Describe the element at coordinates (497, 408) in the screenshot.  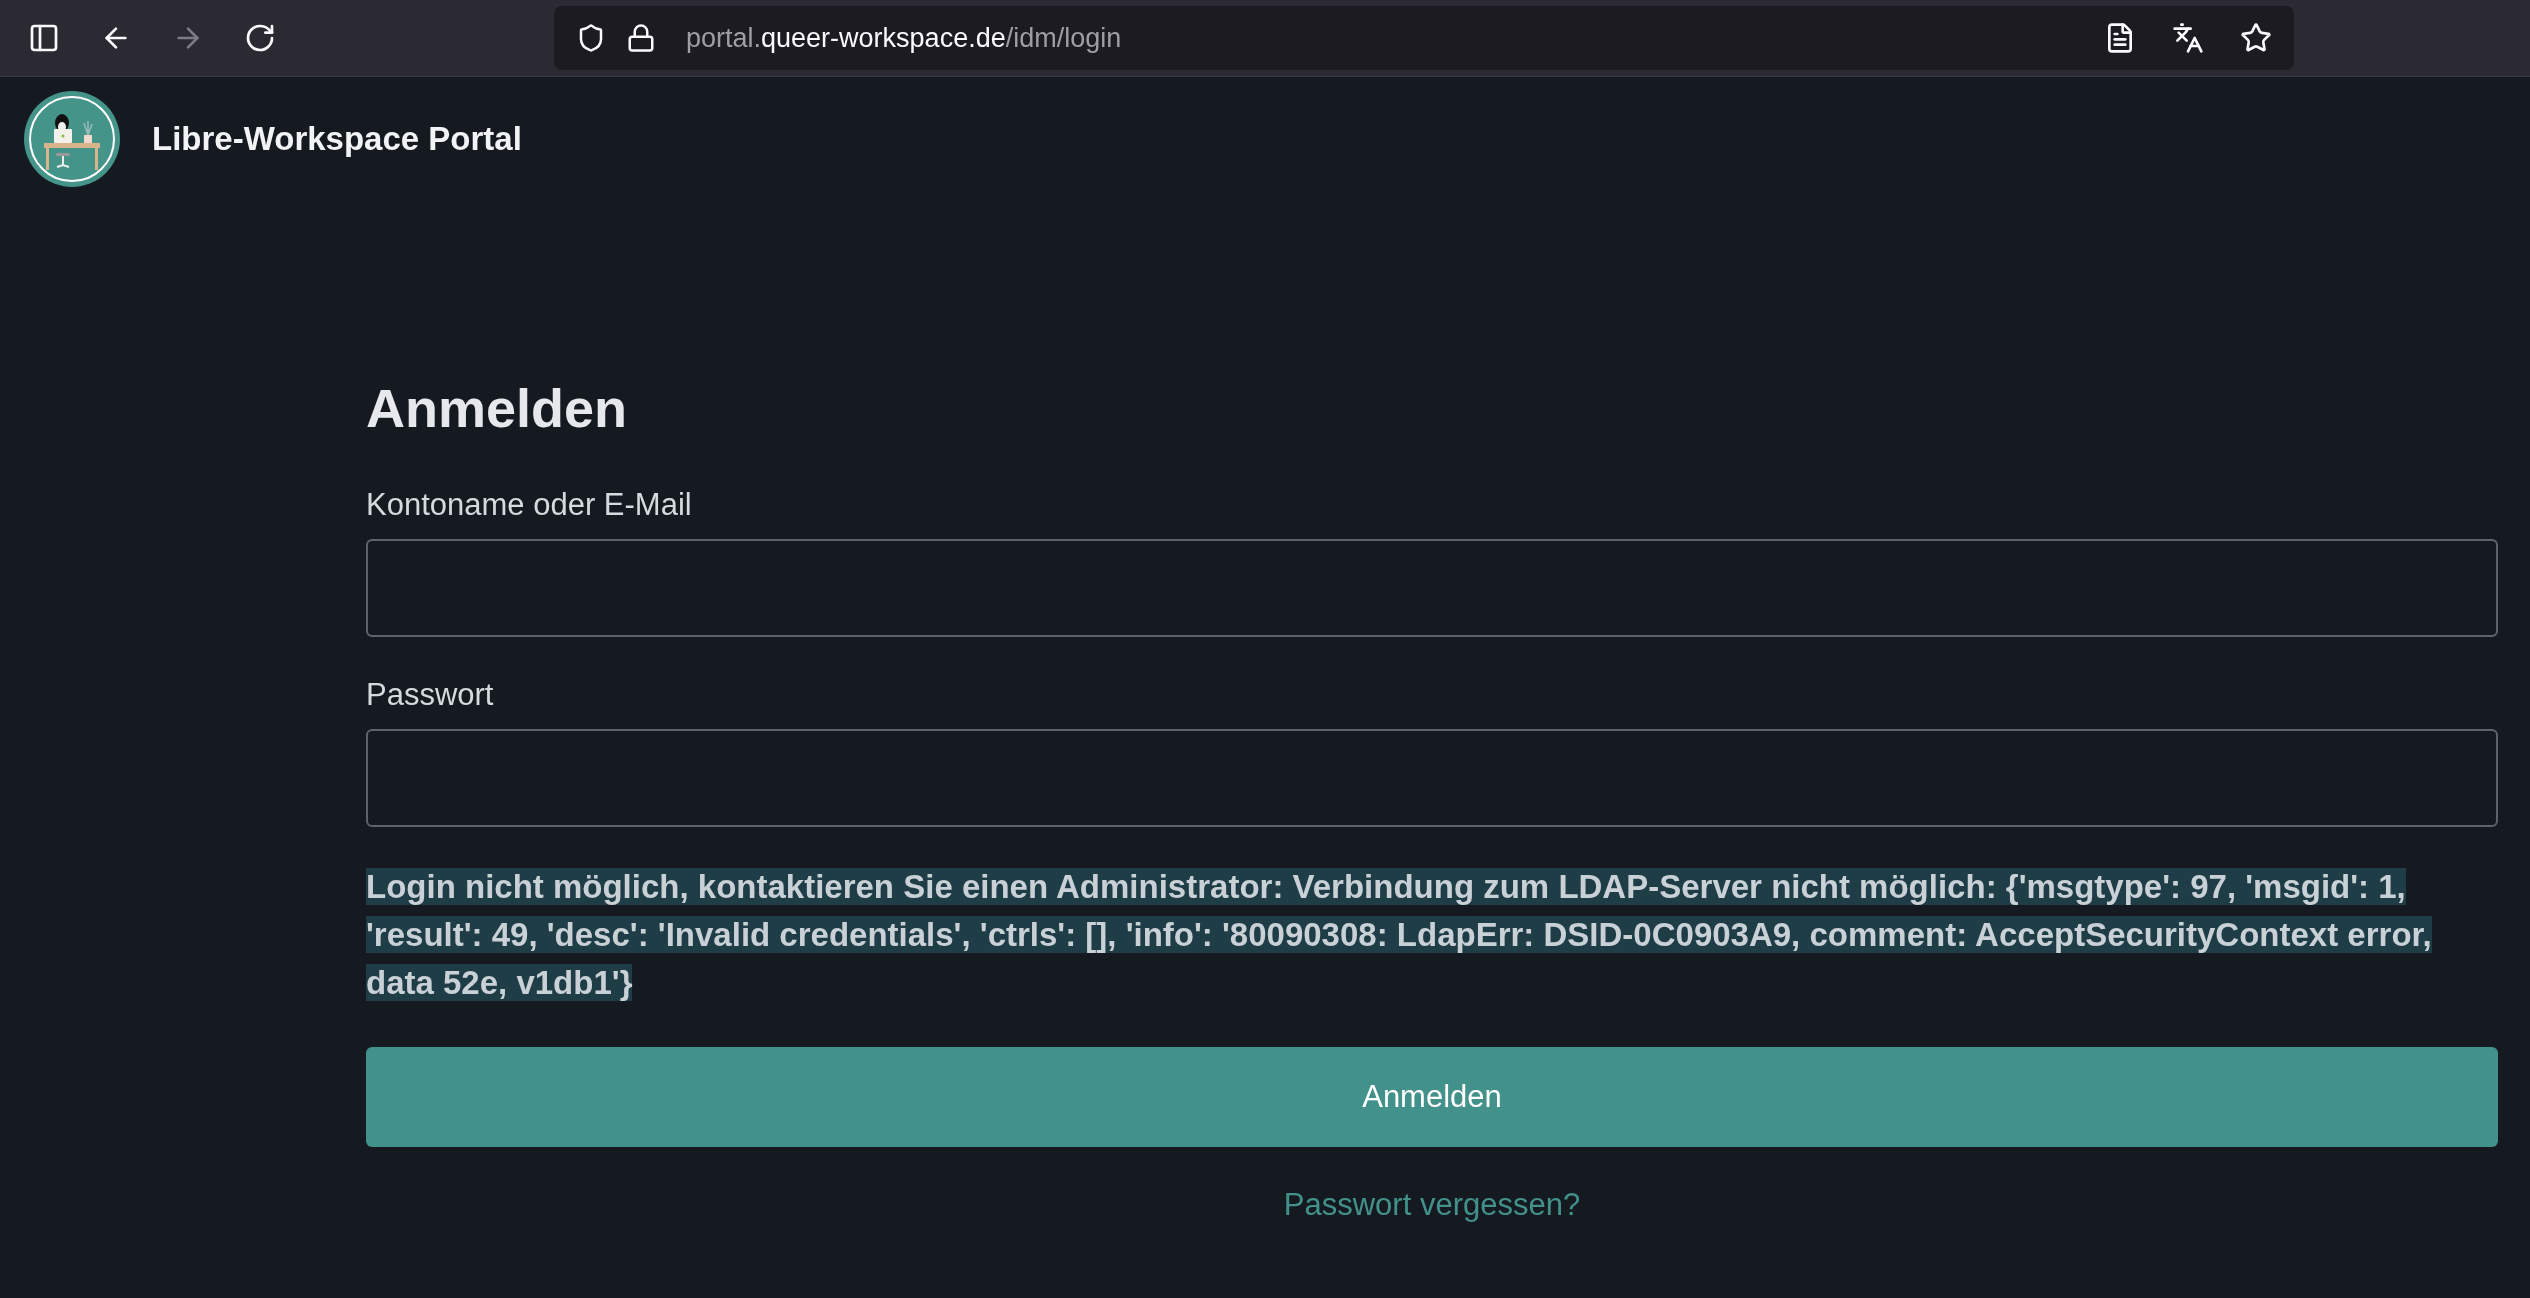
I see `page-heading: Anmelden` at that location.